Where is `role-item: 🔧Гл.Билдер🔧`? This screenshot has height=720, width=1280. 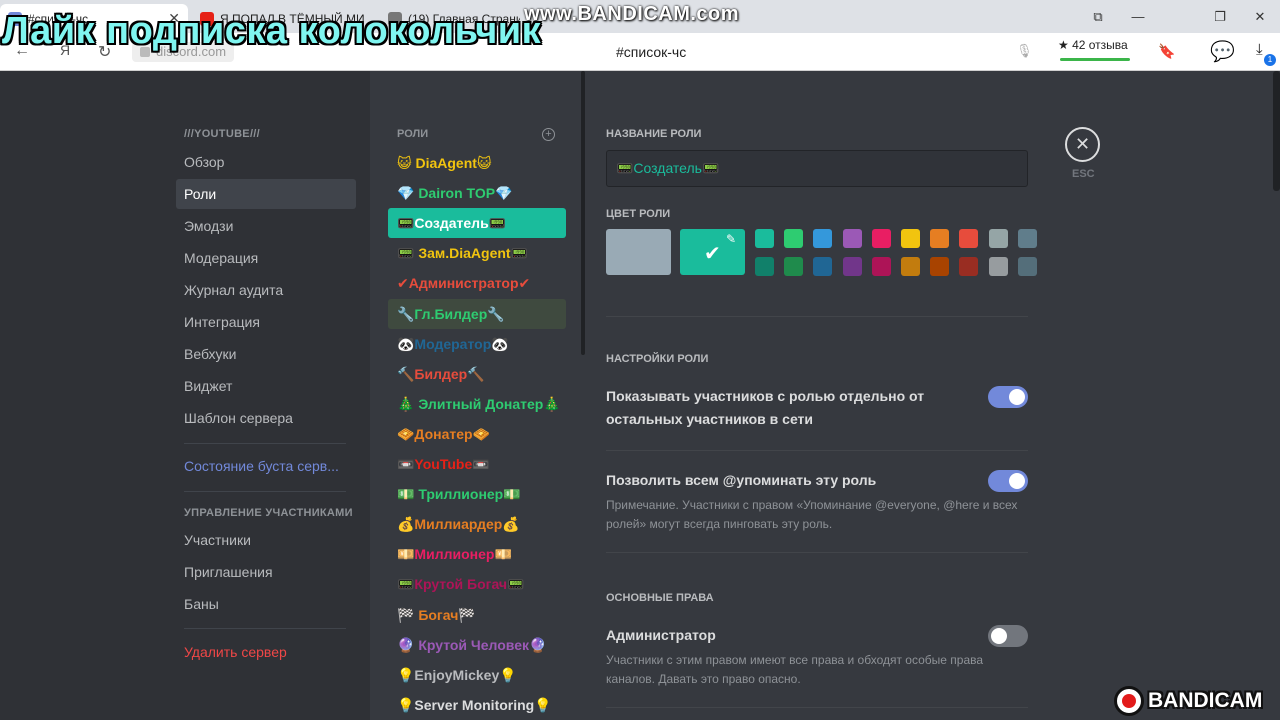
role-item: 🔧Гл.Билдер🔧 is located at coordinates (477, 313).